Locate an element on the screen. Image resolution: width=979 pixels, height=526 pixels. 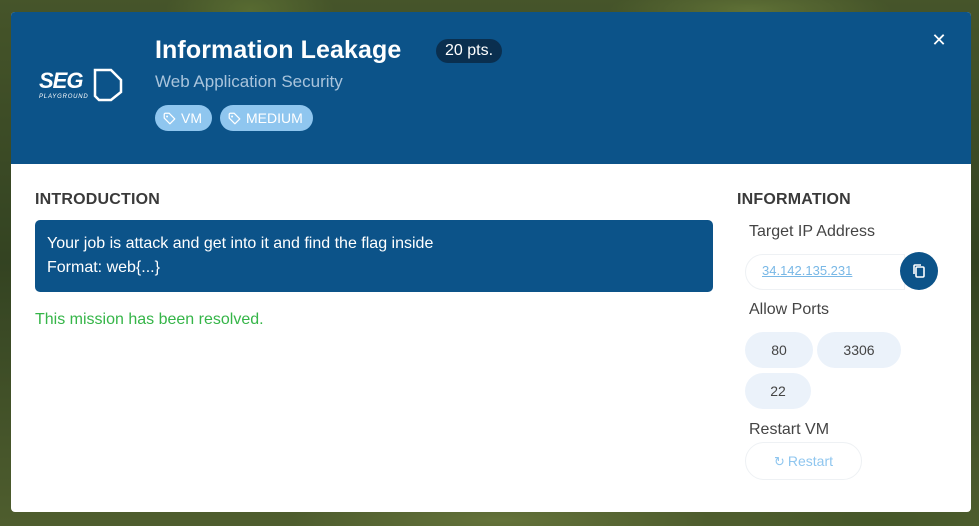
port-chip: 80 is located at coordinates (779, 350).